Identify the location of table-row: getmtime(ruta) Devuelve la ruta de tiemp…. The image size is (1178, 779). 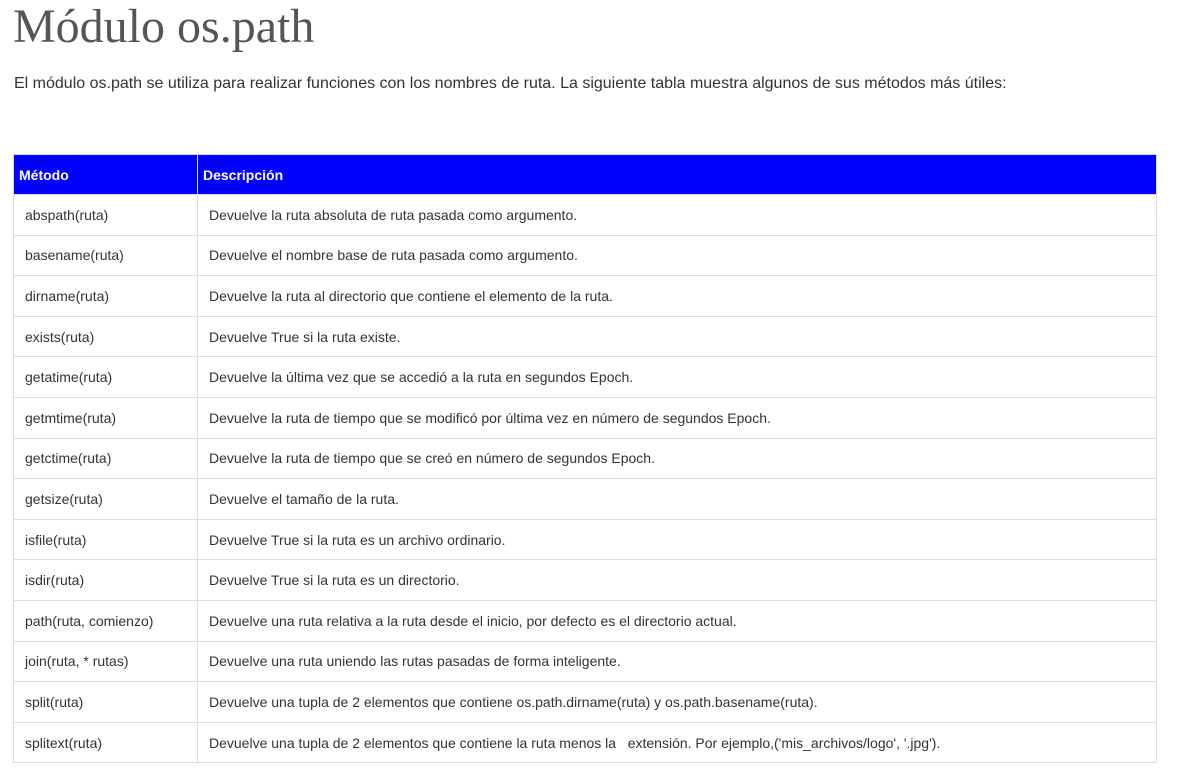
(585, 417).